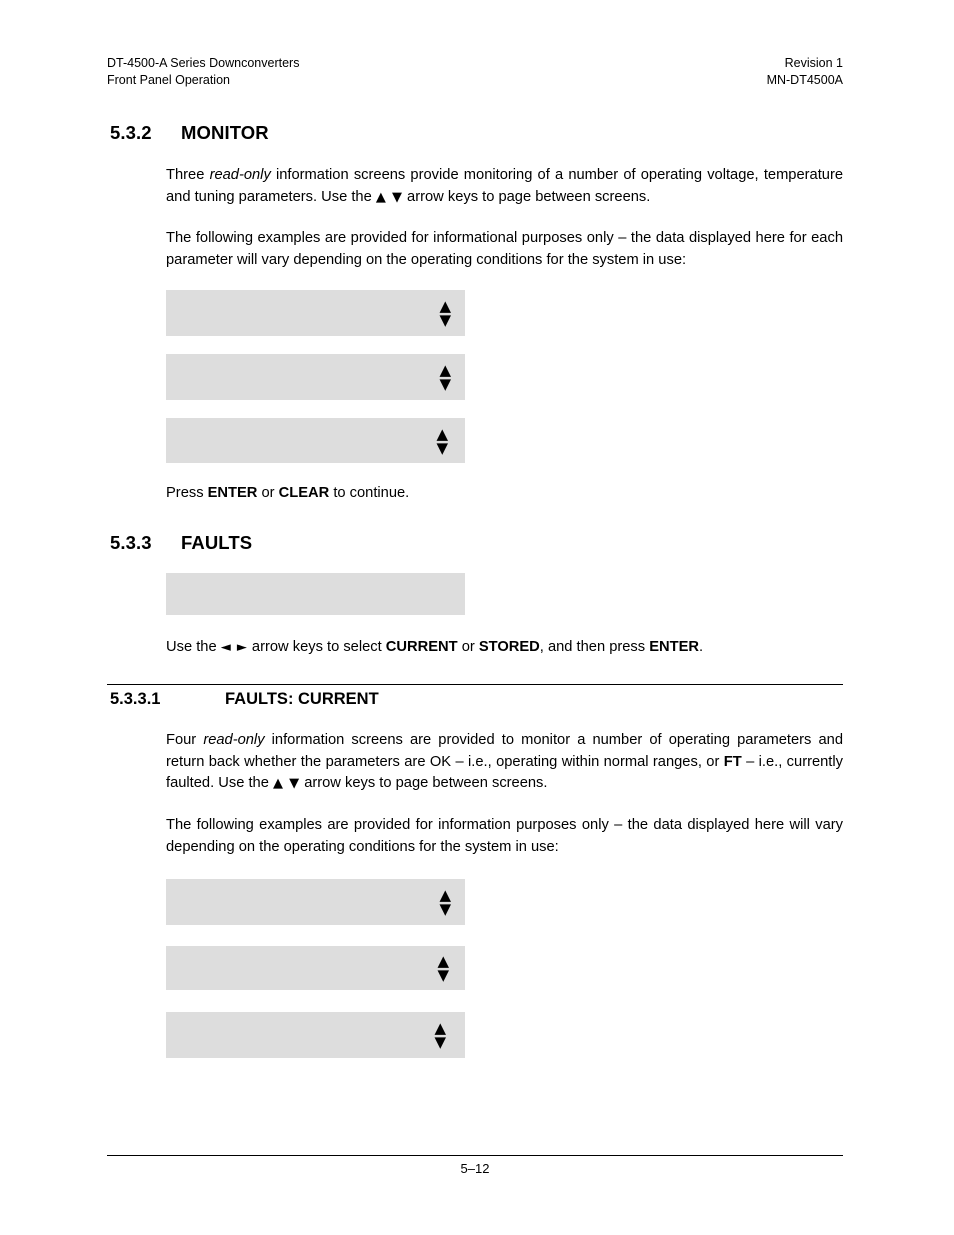  Describe the element at coordinates (475, 1155) in the screenshot. I see `footer-divider-rule` at that location.